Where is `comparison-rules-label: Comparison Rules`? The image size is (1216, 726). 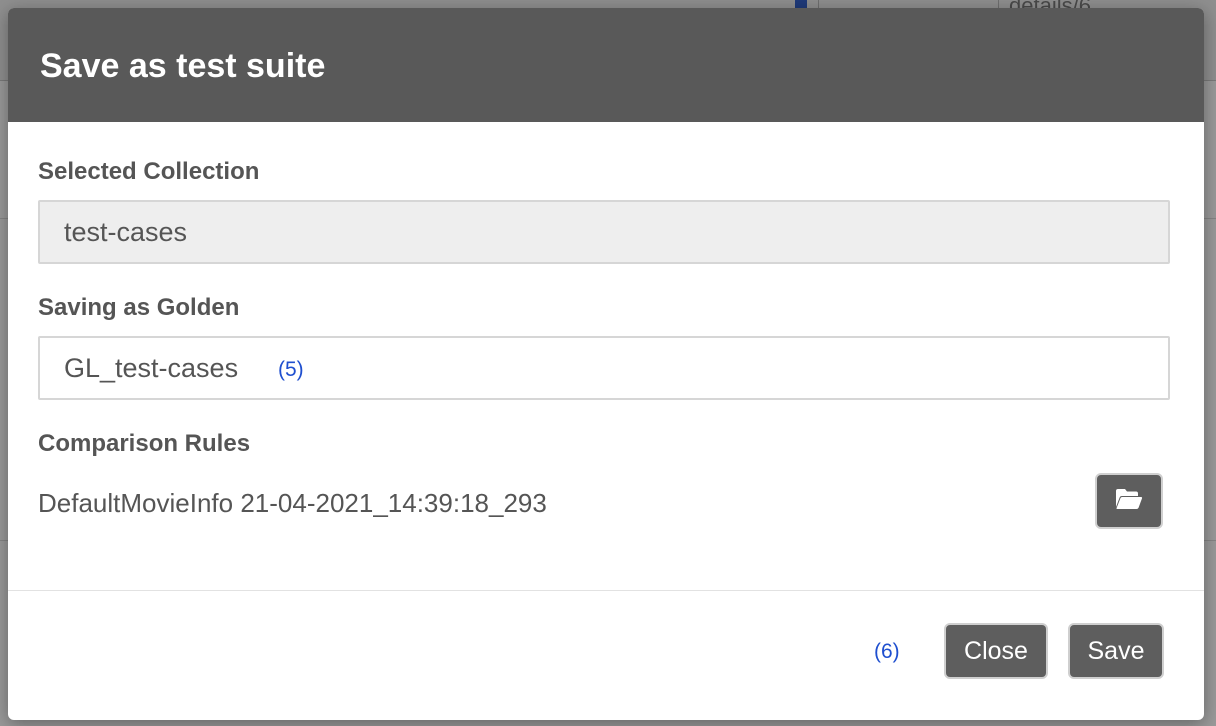
comparison-rules-label: Comparison Rules is located at coordinates (144, 443).